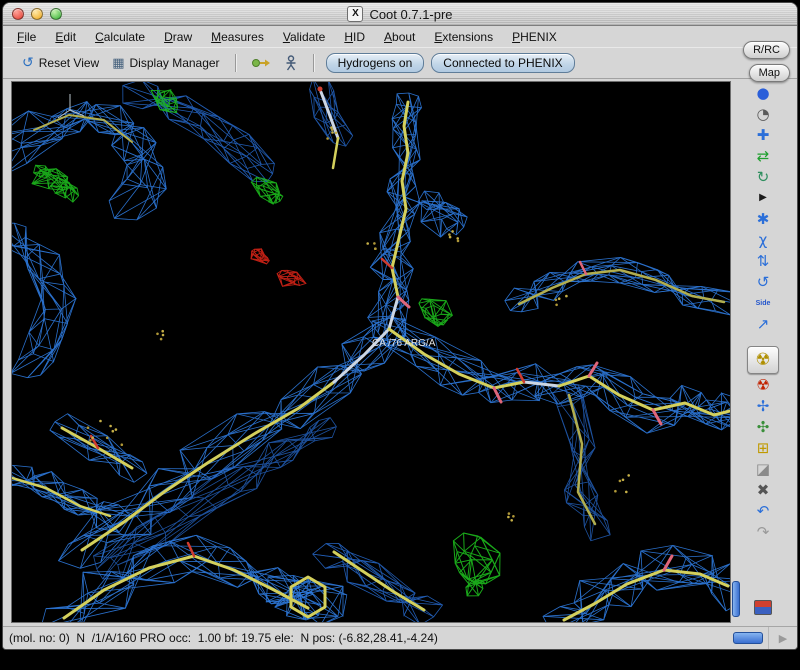 The height and width of the screenshot is (670, 800). What do you see at coordinates (763, 303) in the screenshot?
I see `side-chain-flip-icon: Side` at bounding box center [763, 303].